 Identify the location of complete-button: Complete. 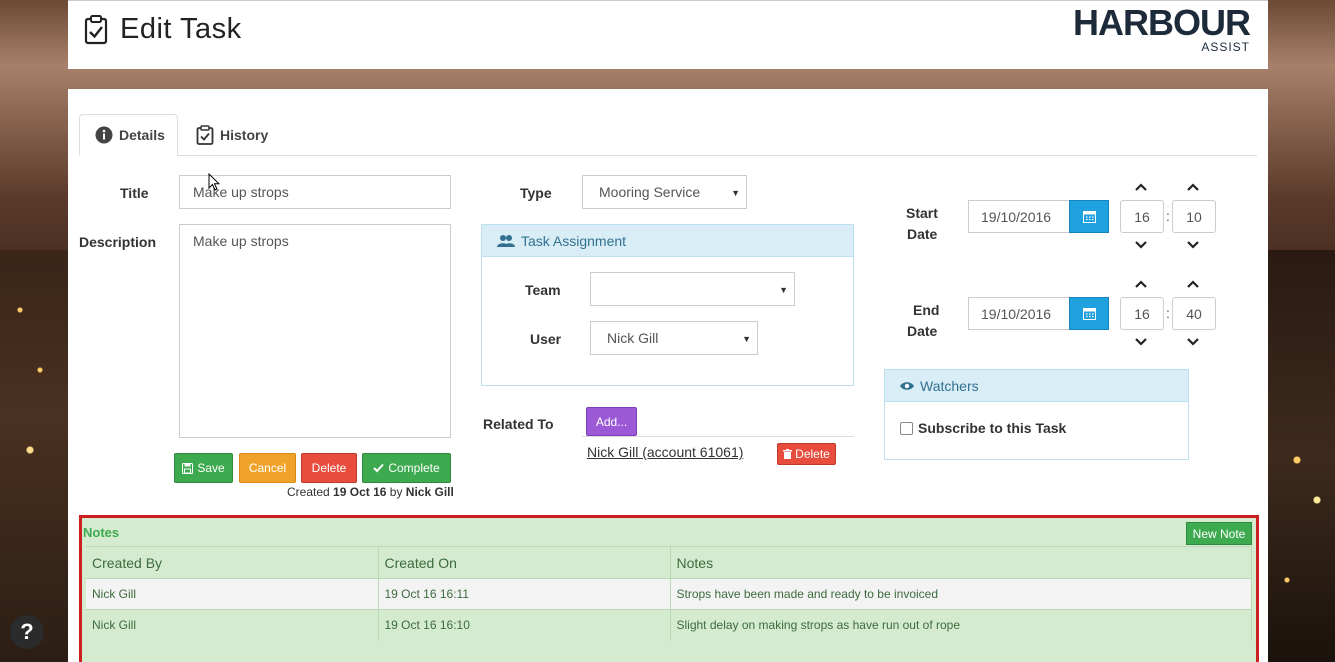
(406, 468).